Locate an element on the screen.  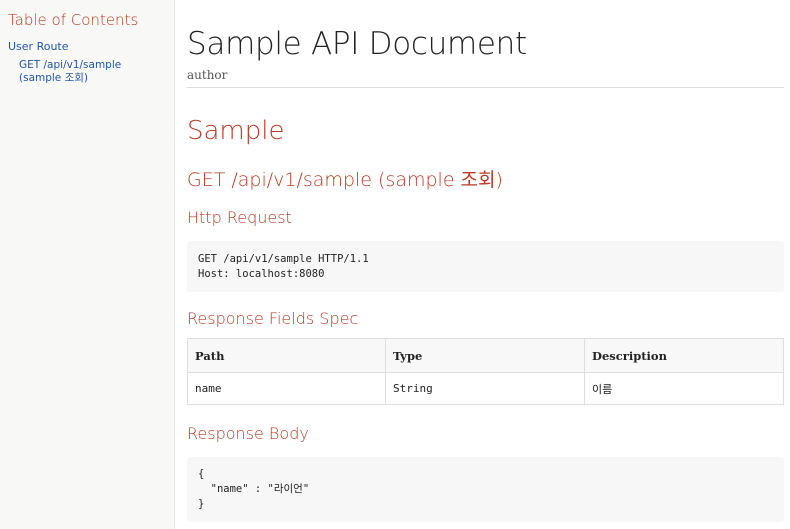
table-row: name String 이름 is located at coordinates (485, 388).